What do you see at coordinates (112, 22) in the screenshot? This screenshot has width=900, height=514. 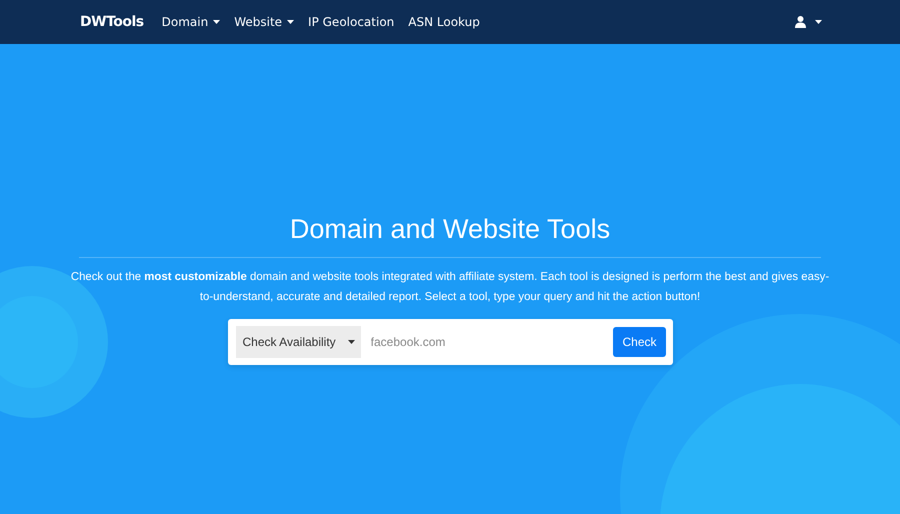 I see `brand-logo-text: DWTools` at bounding box center [112, 22].